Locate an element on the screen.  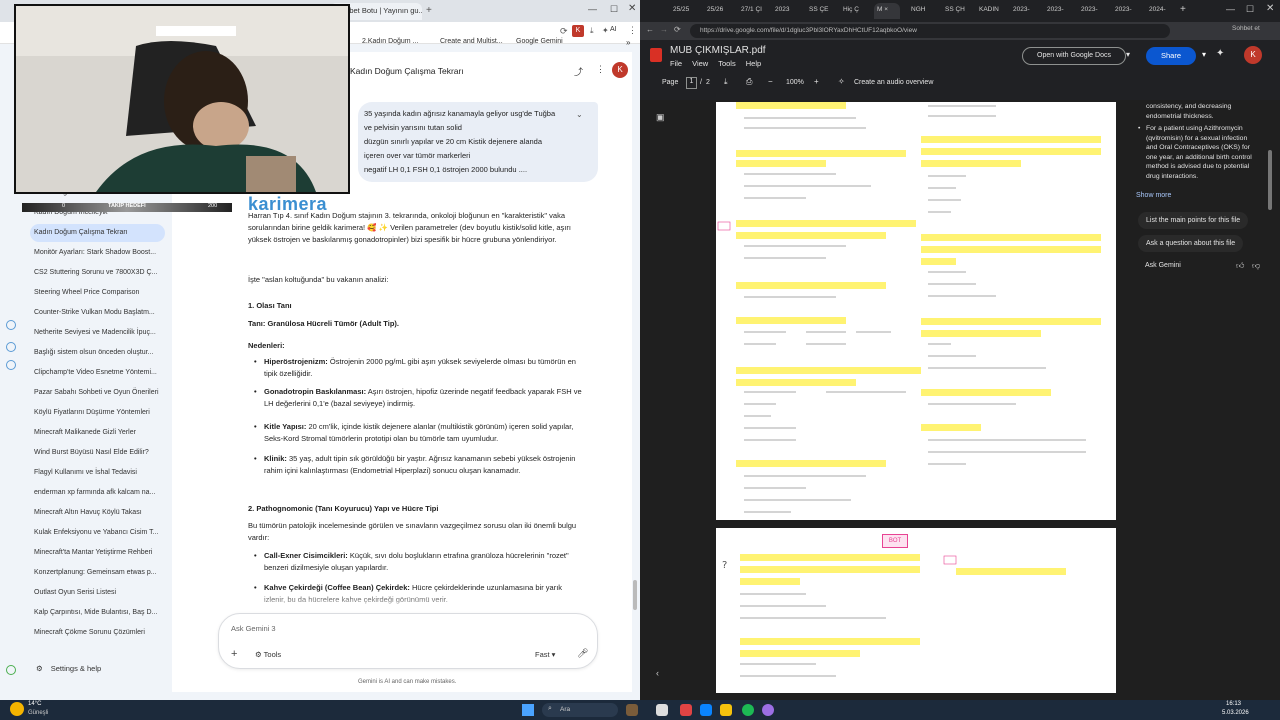
browser-tab: SS ÇE is located at coordinates (819, 11).